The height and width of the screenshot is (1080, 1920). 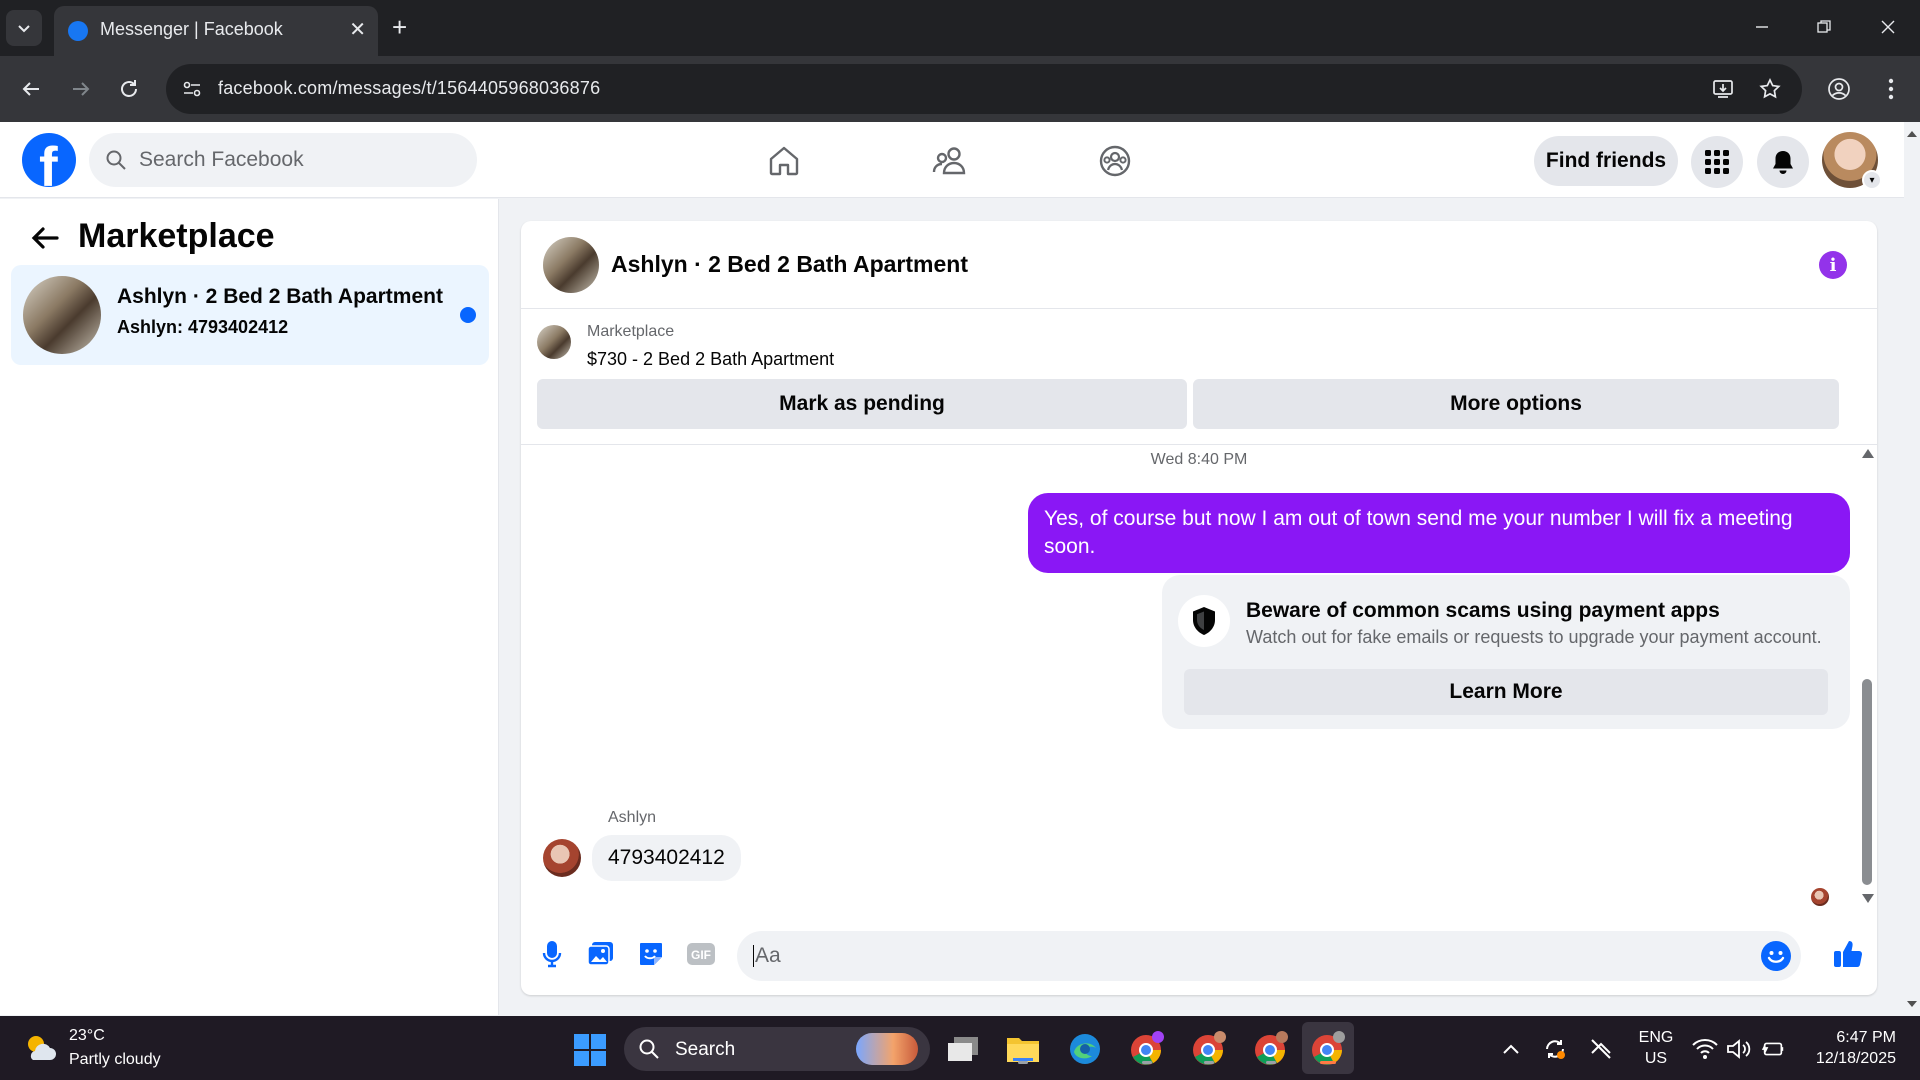 What do you see at coordinates (1269, 956) in the screenshot?
I see `message-input: Aa` at bounding box center [1269, 956].